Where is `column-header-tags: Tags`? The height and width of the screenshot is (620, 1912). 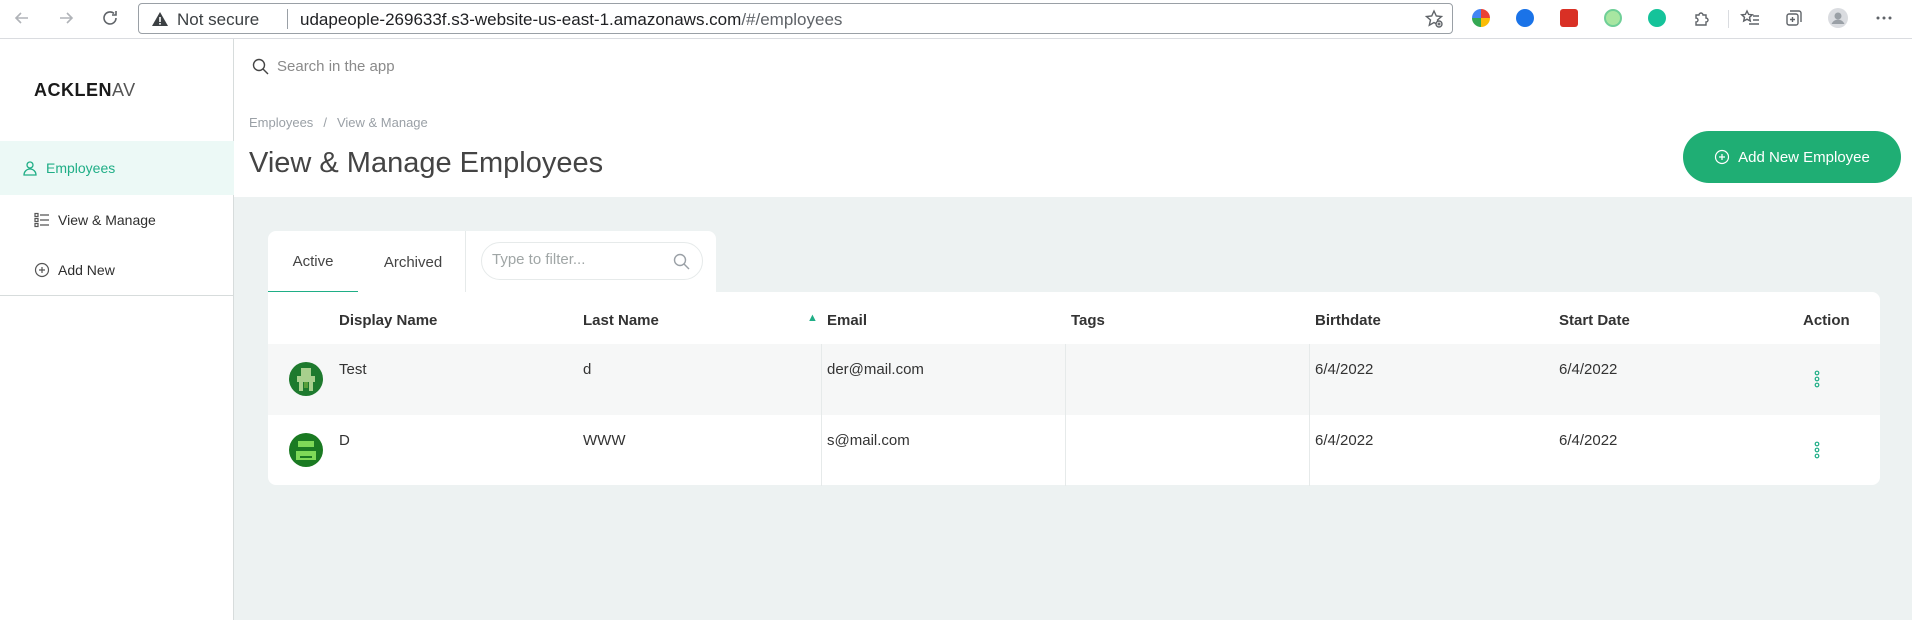
column-header-tags: Tags is located at coordinates (1088, 320).